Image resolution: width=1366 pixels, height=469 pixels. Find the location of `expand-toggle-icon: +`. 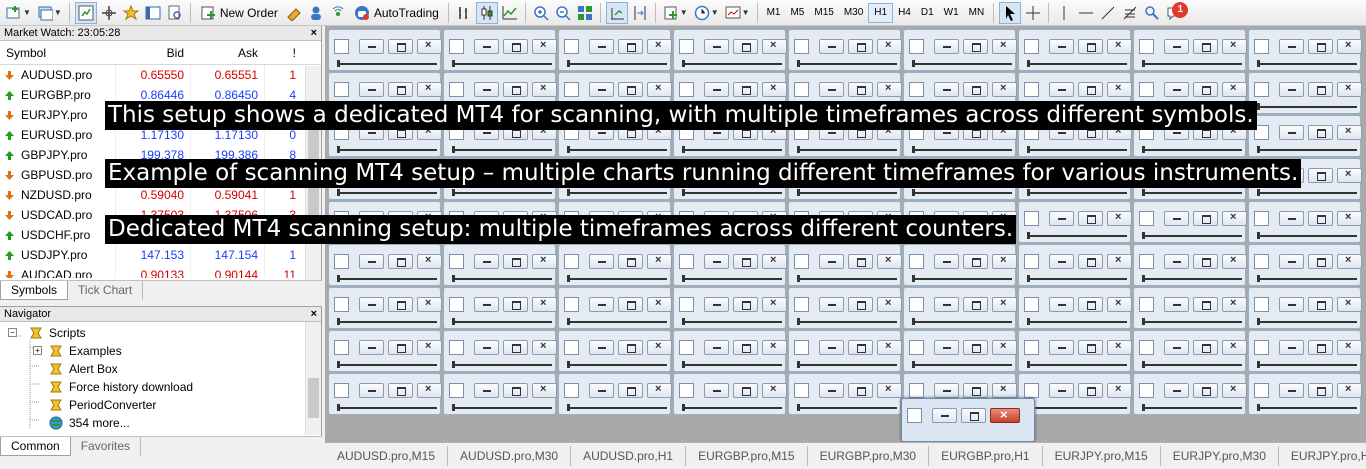

expand-toggle-icon: + is located at coordinates (37, 350).